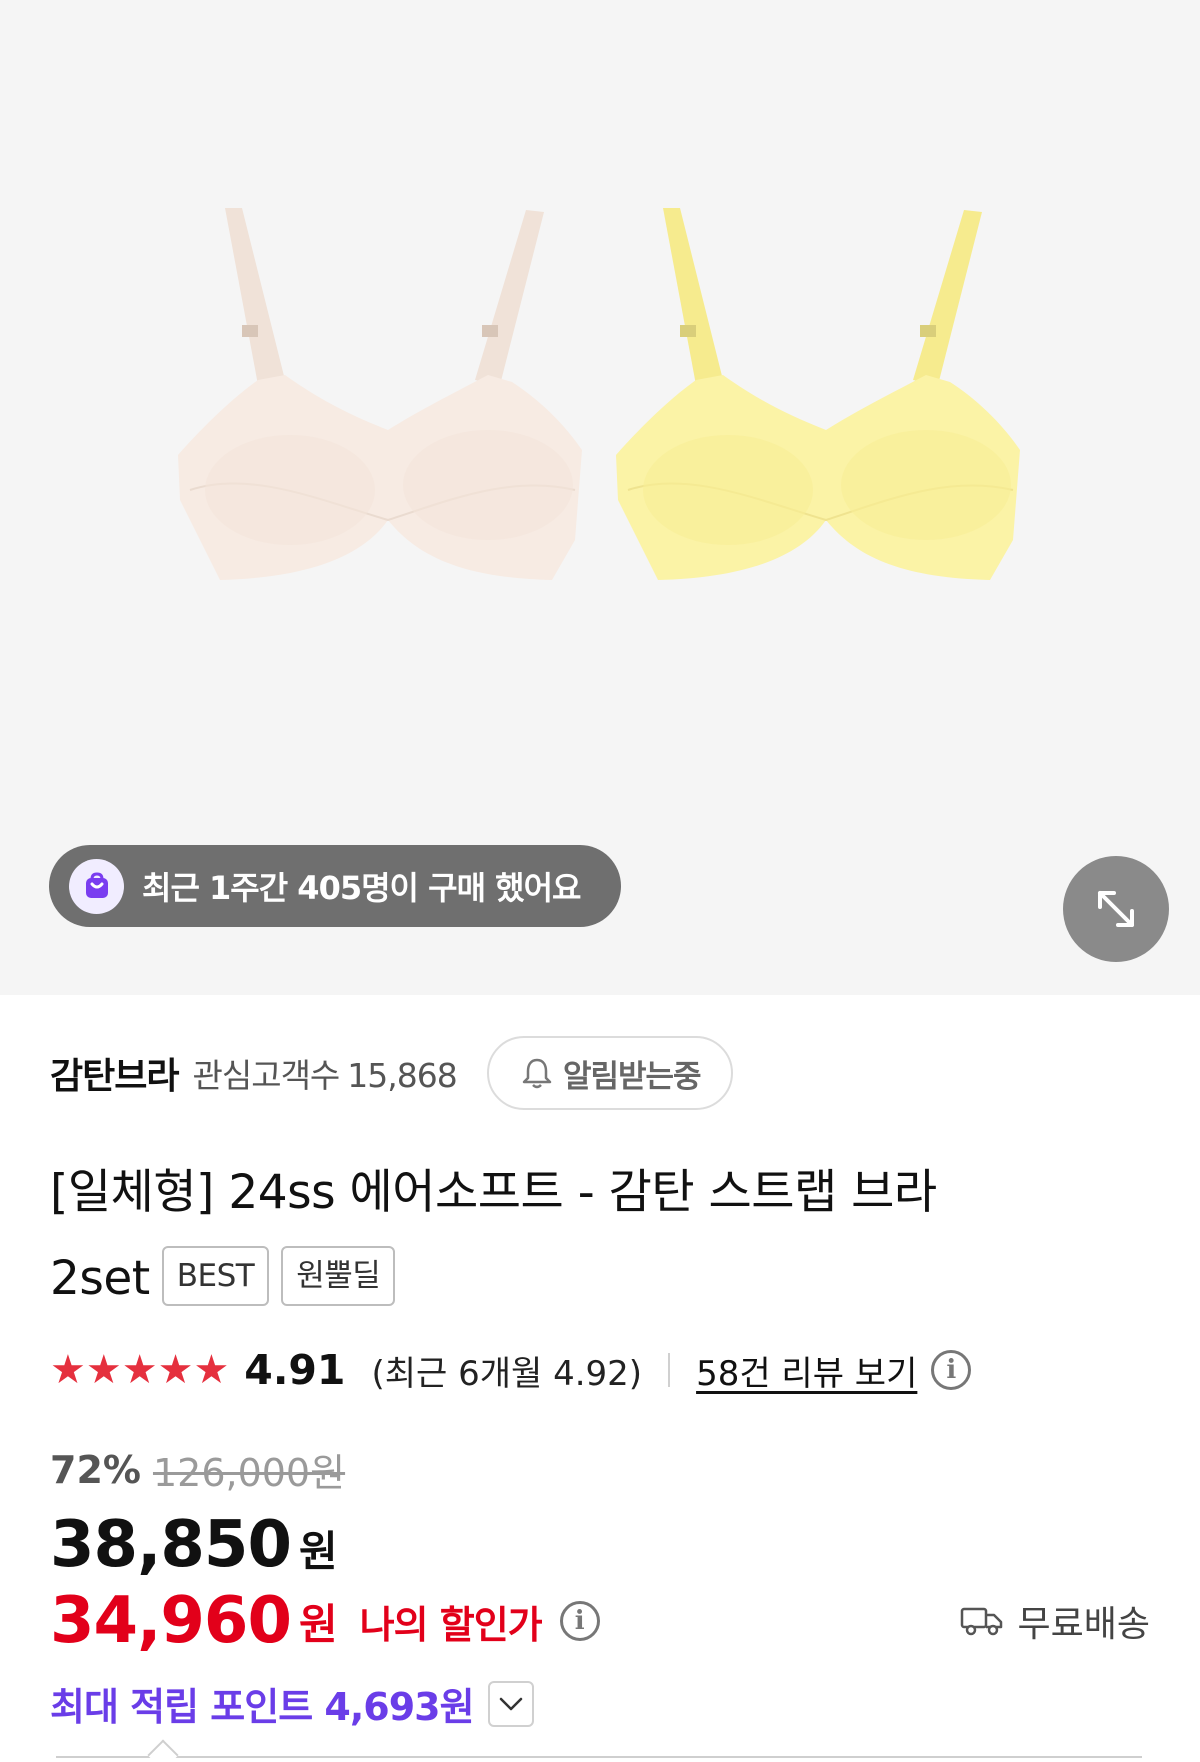 Image resolution: width=1200 pixels, height=1762 pixels. Describe the element at coordinates (579, 1621) in the screenshot. I see `my-price-info-icon: i` at that location.